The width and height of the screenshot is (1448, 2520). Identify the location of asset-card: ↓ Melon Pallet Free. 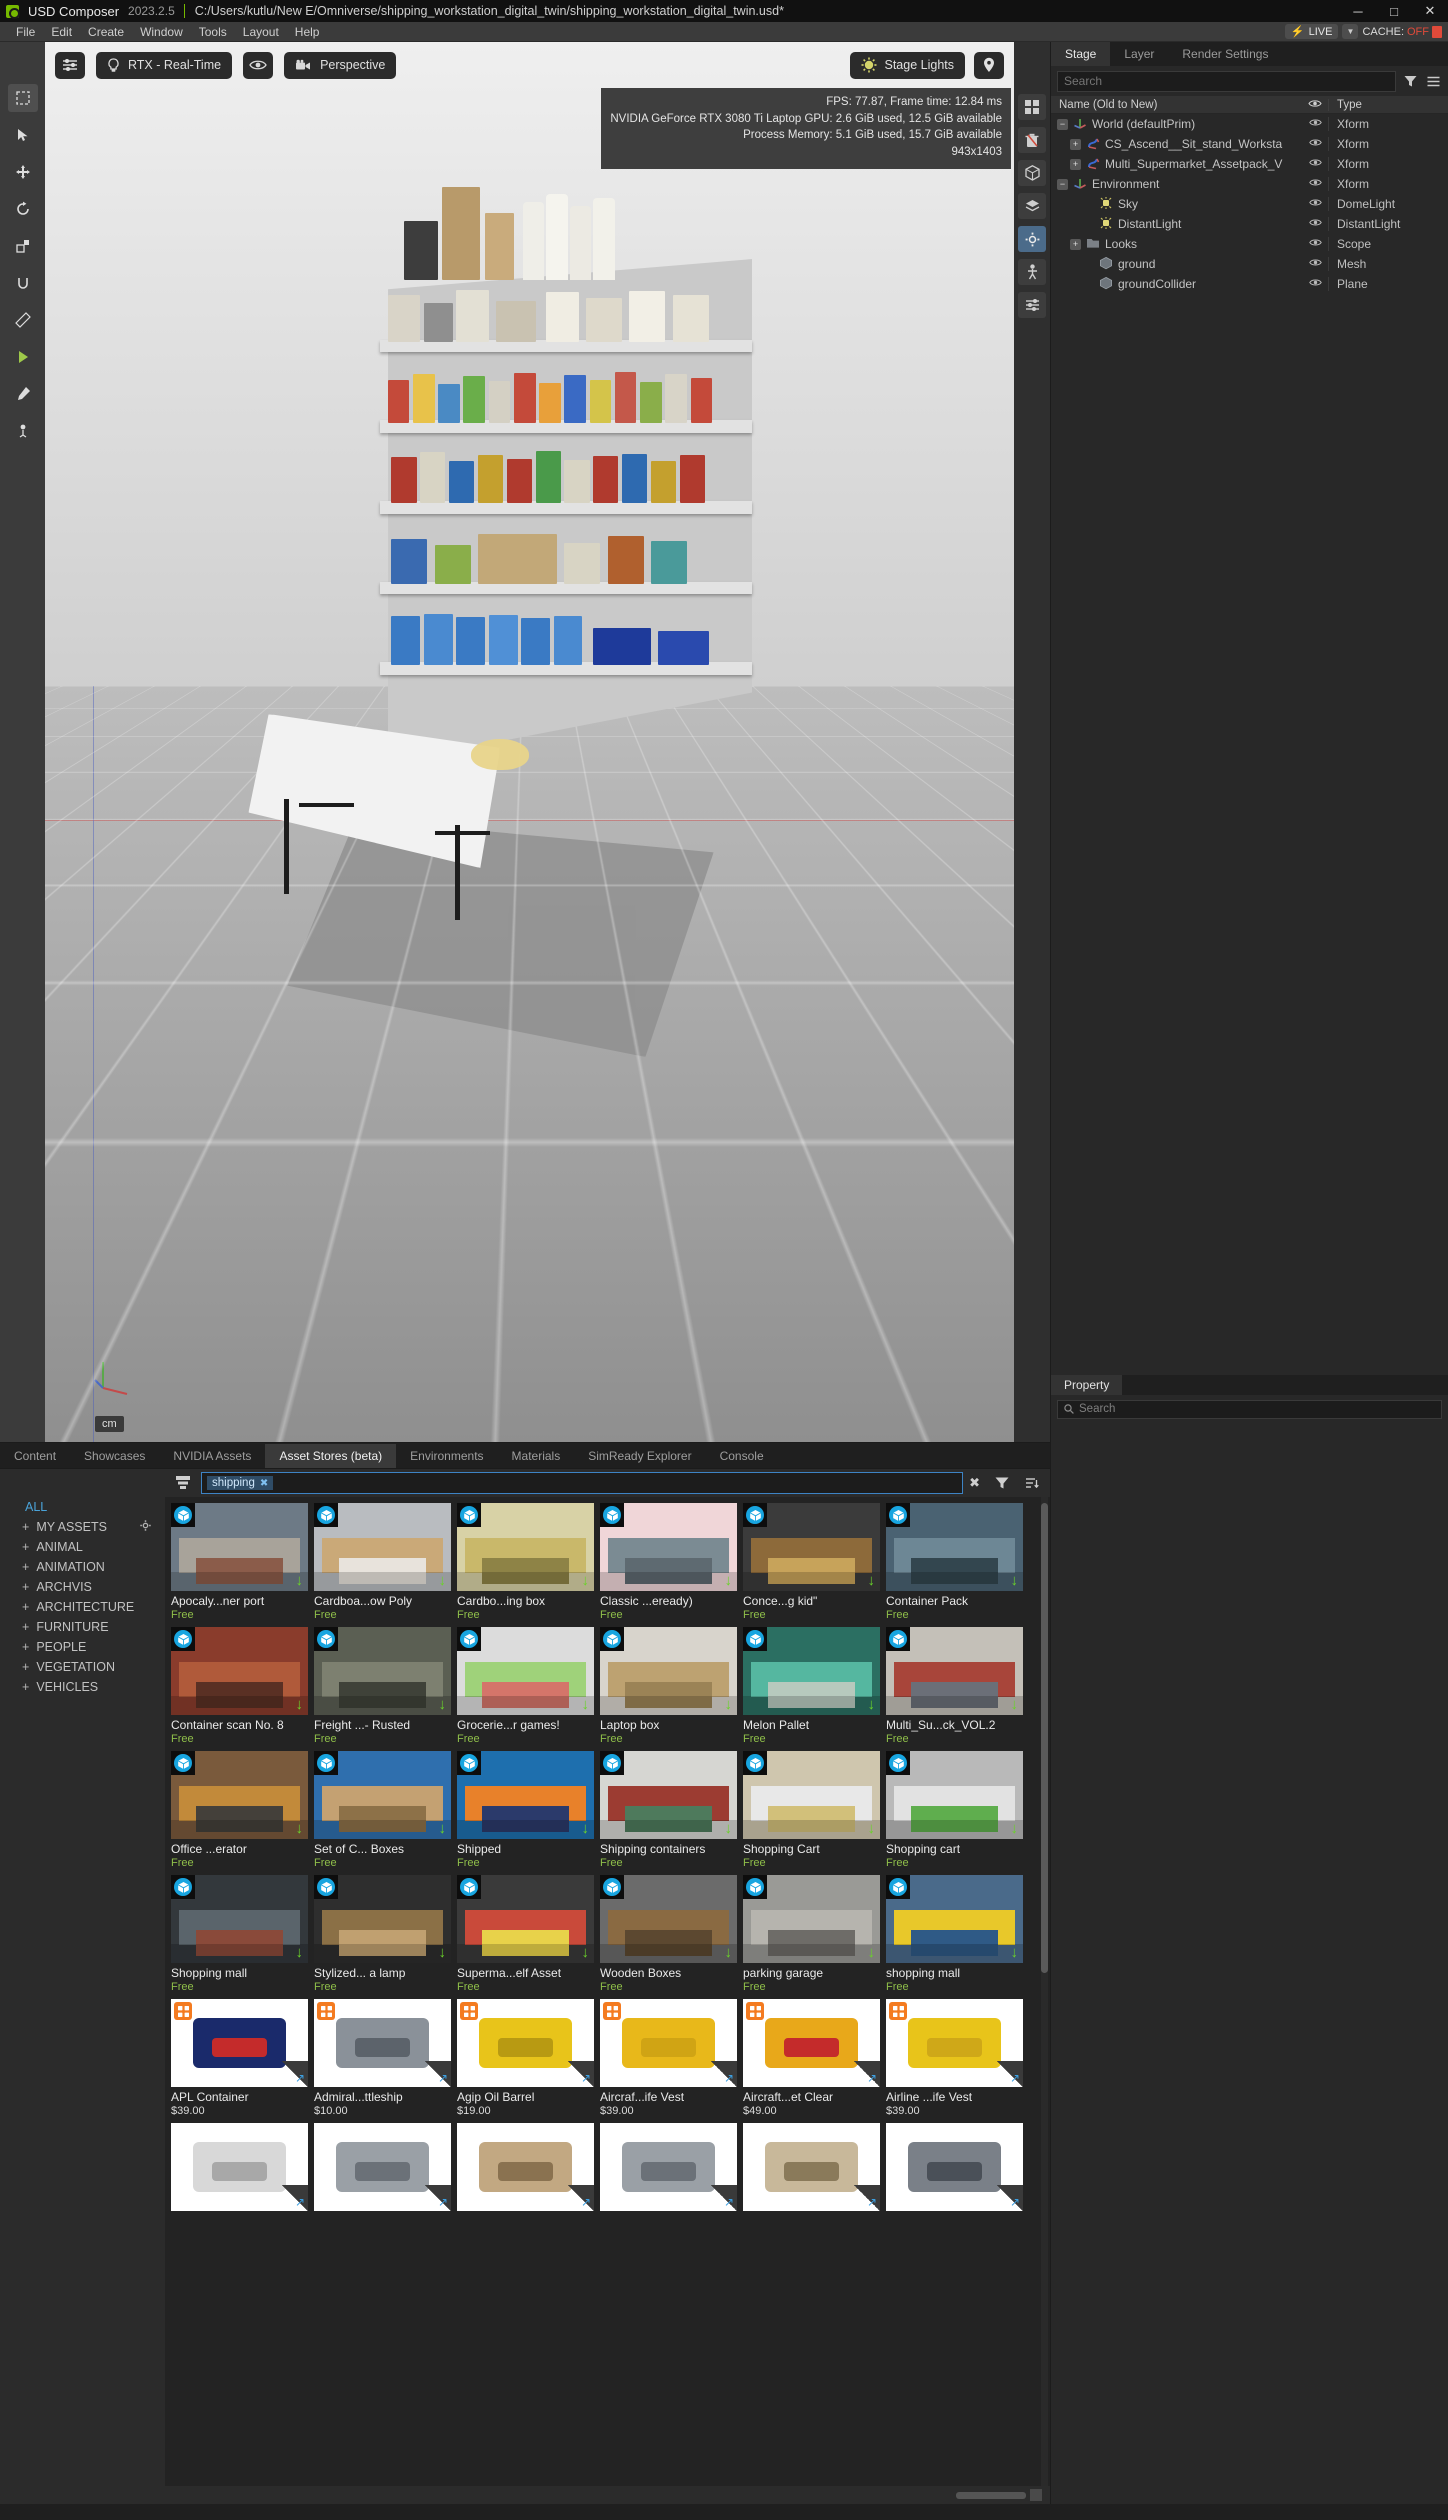
(811, 1686).